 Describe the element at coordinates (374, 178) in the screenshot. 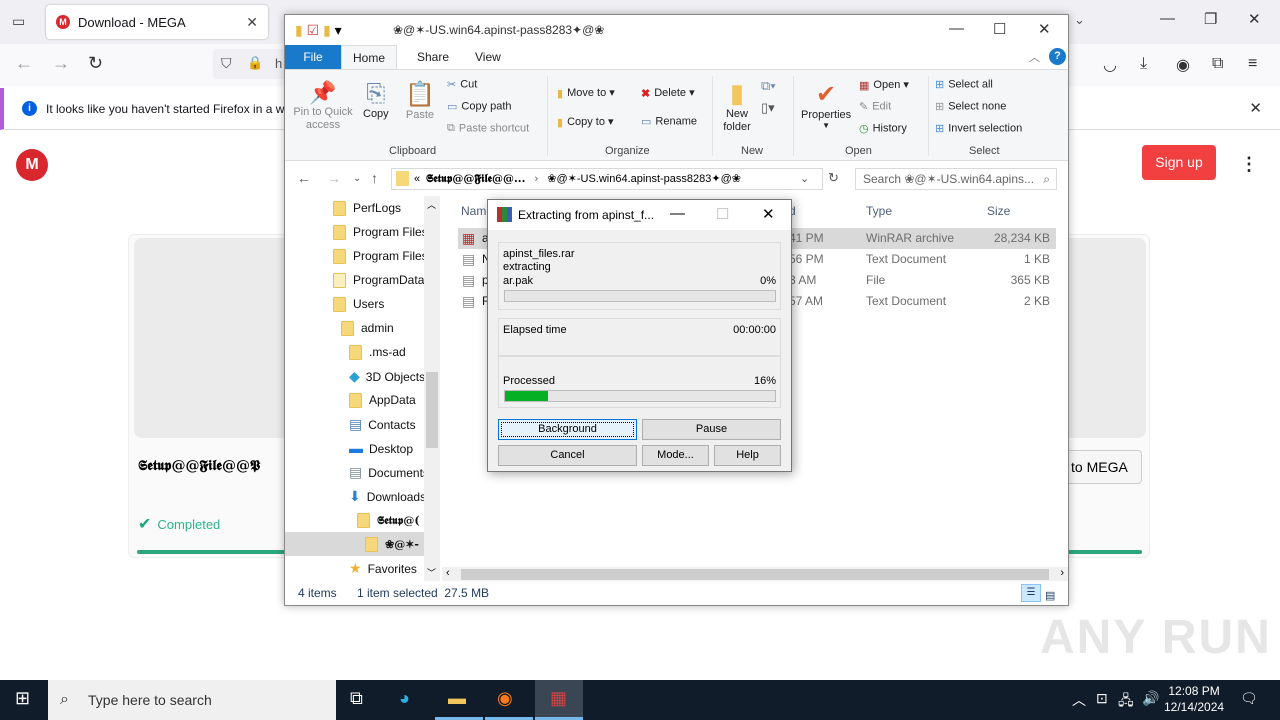

I see `up-icon: ↑` at that location.